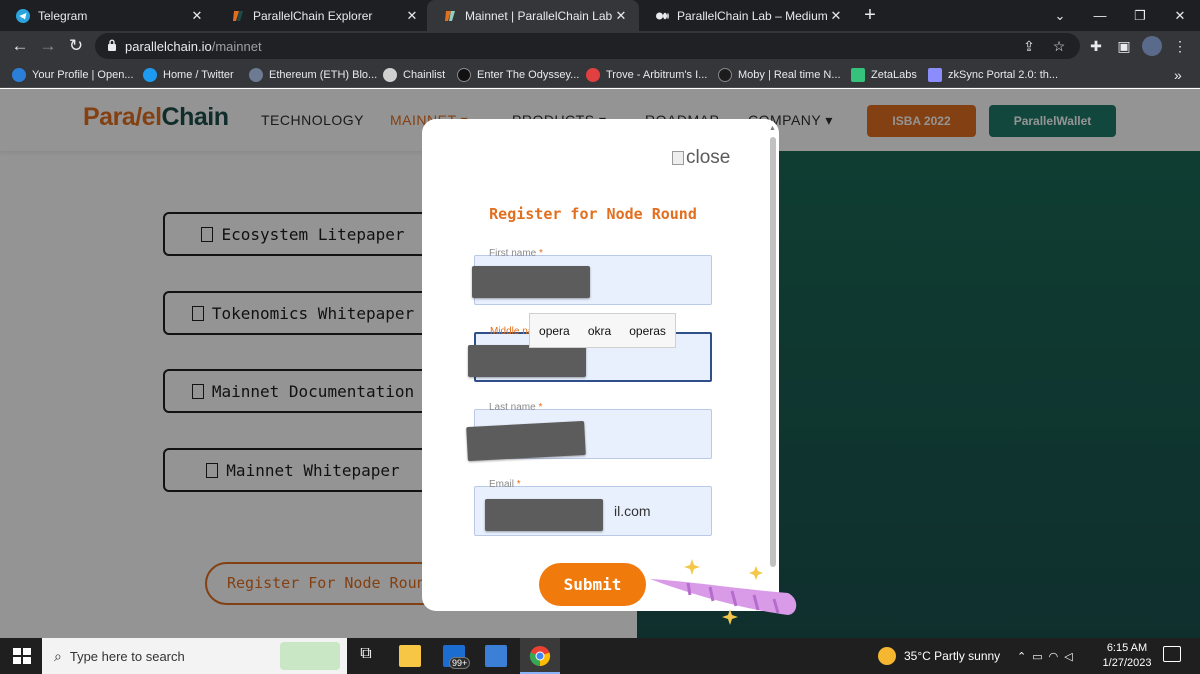 This screenshot has width=1200, height=674. Describe the element at coordinates (587, 46) in the screenshot. I see `address-bar: parallelchain.io/mainnet ⇪ ☆` at that location.